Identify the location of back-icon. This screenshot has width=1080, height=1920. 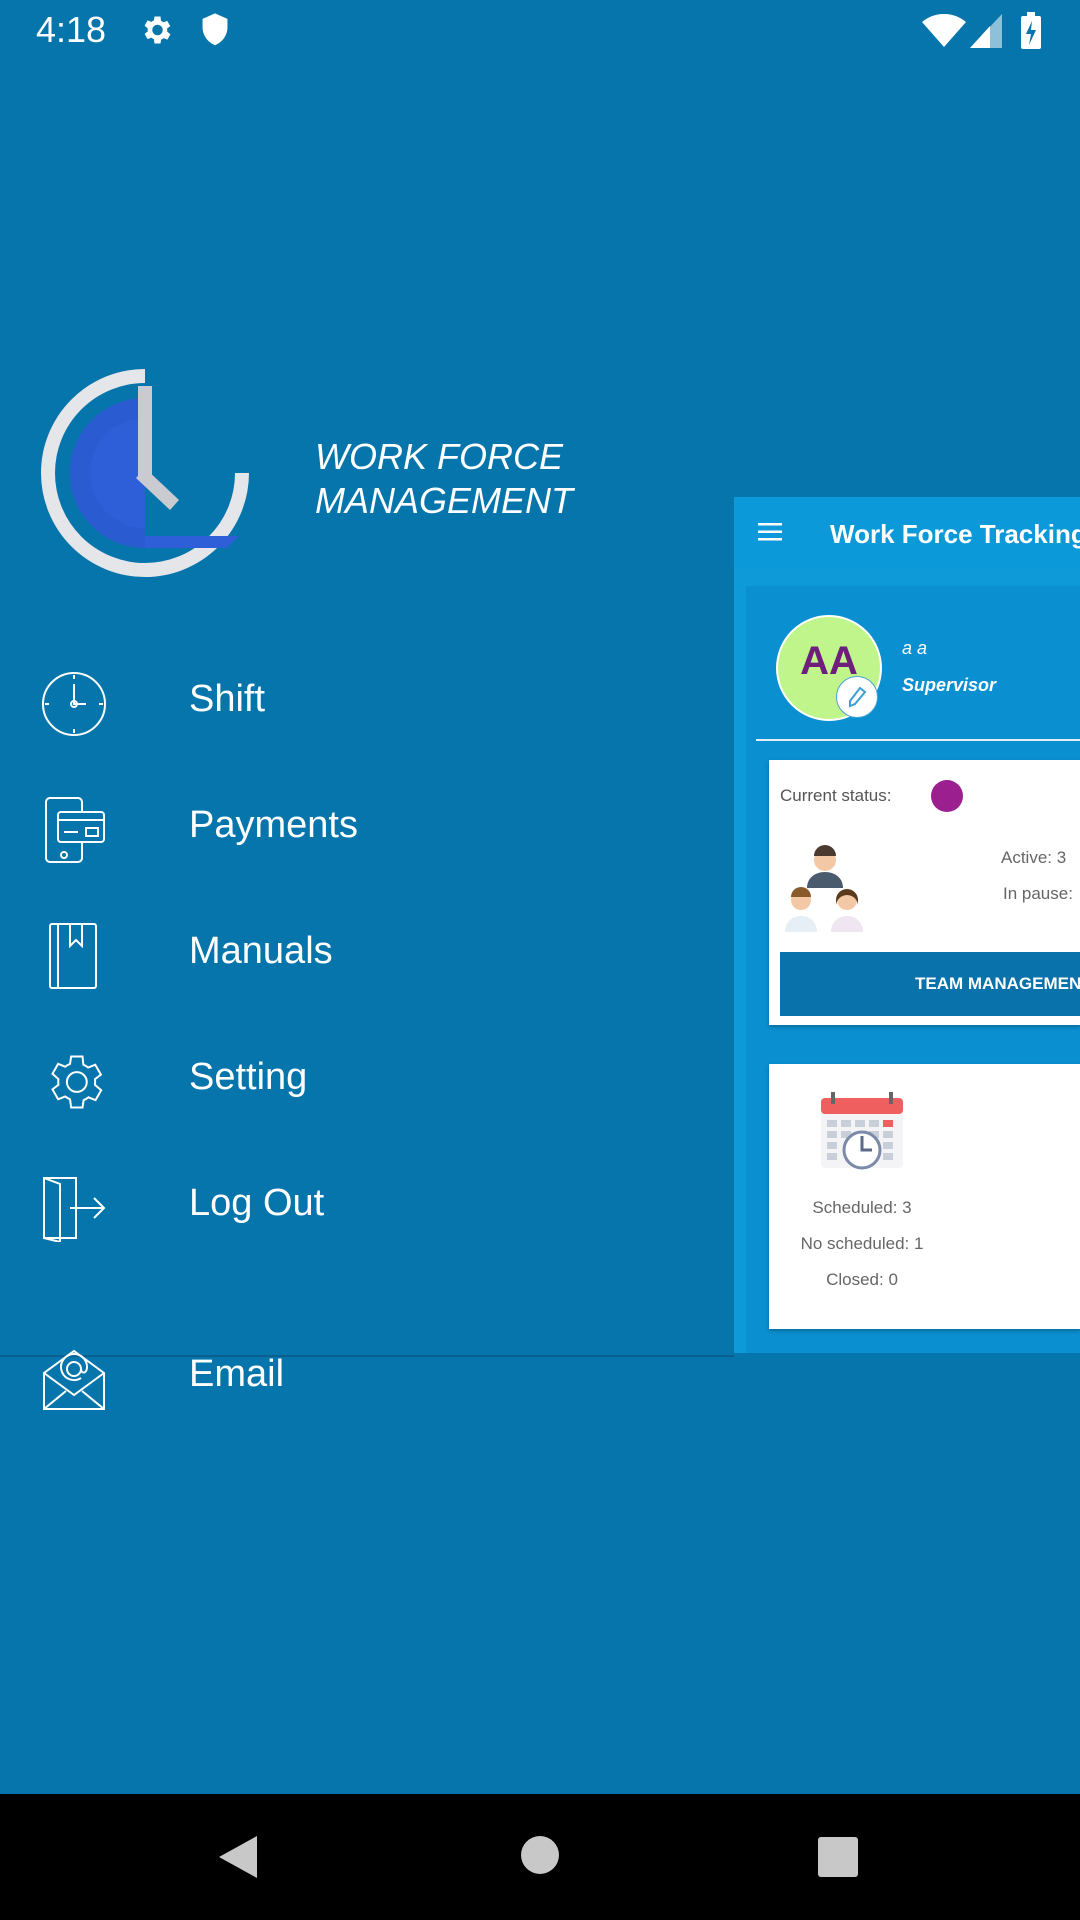
(239, 1857).